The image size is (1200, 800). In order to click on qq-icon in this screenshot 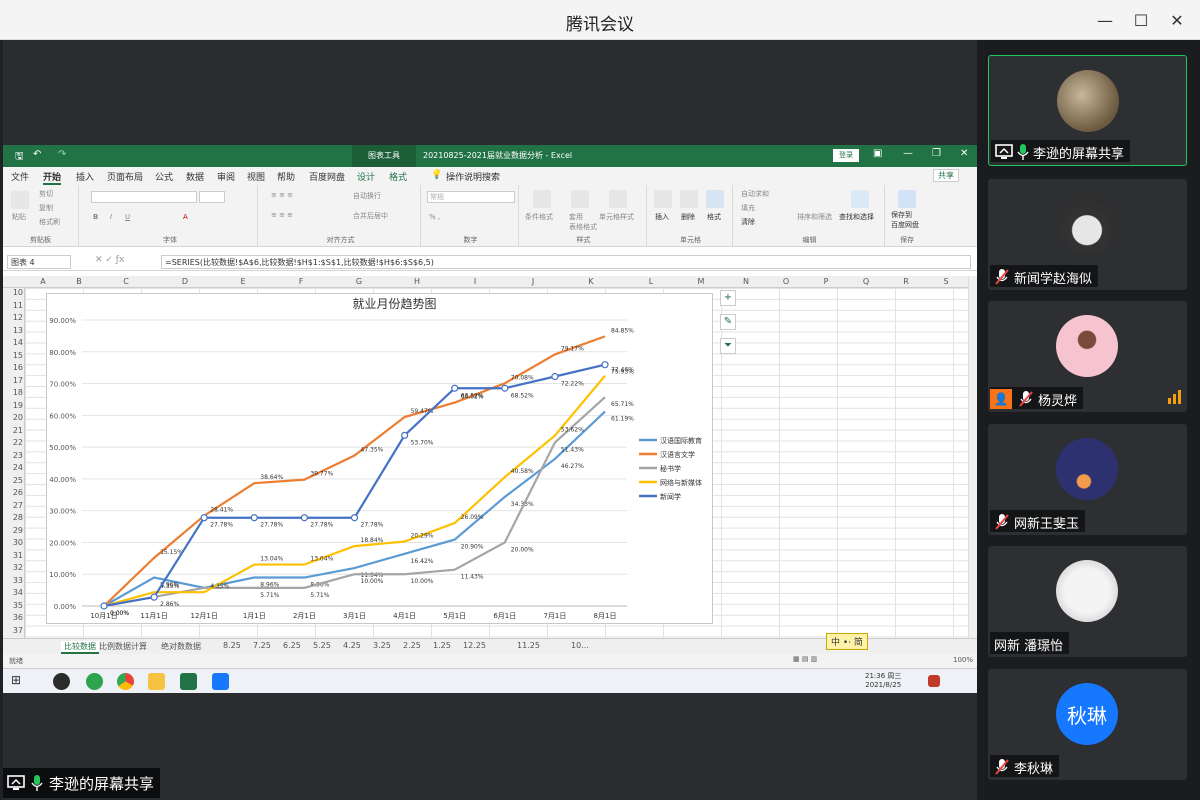, I will do `click(61, 681)`.